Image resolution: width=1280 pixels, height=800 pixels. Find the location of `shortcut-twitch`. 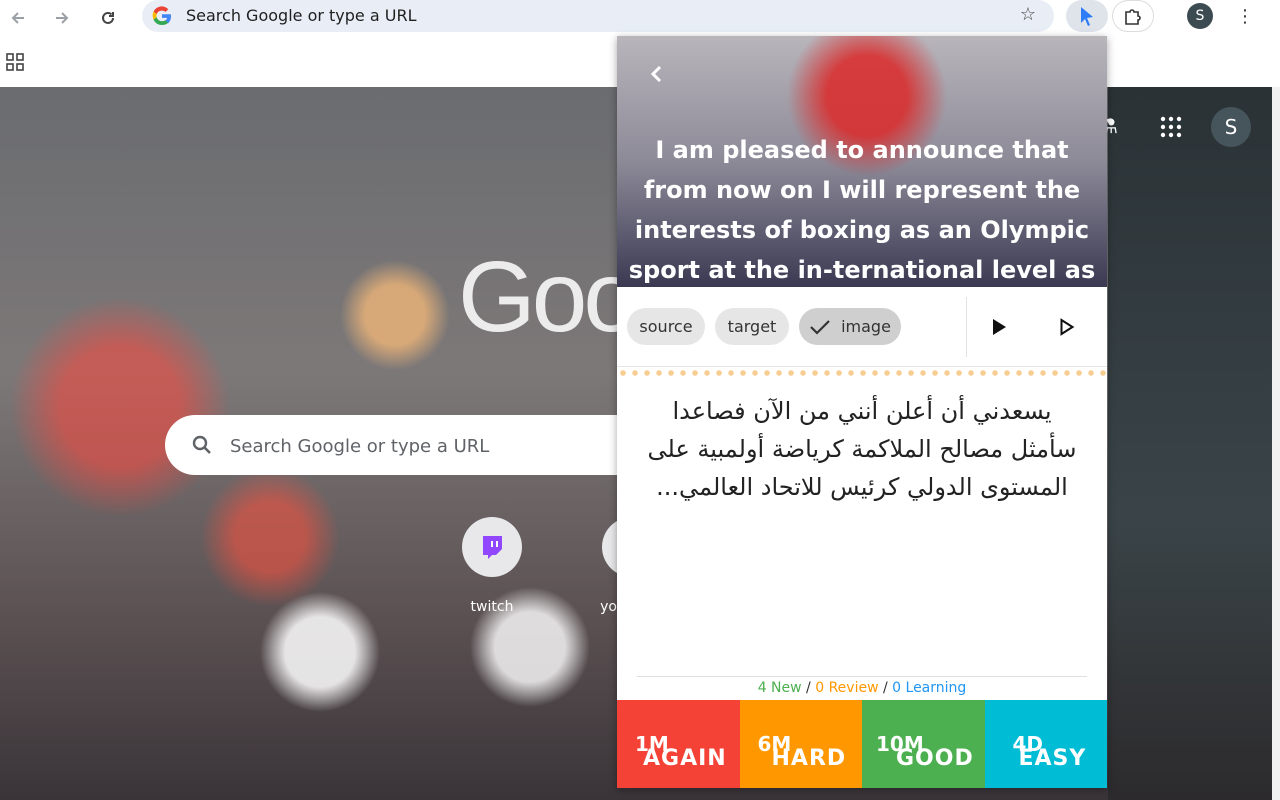

shortcut-twitch is located at coordinates (492, 547).